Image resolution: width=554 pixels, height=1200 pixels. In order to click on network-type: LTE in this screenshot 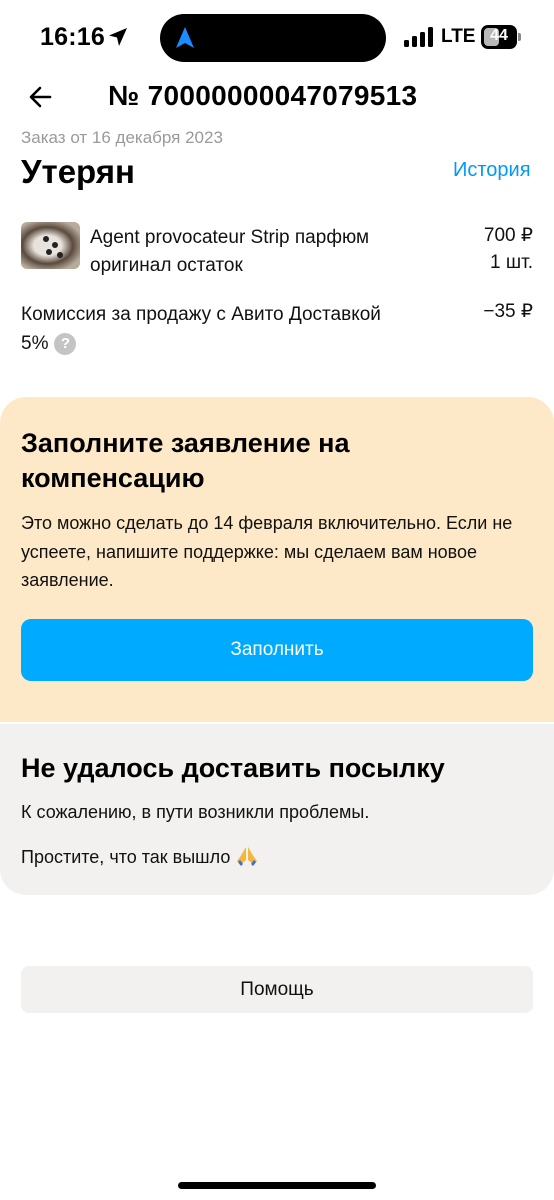, I will do `click(458, 36)`.